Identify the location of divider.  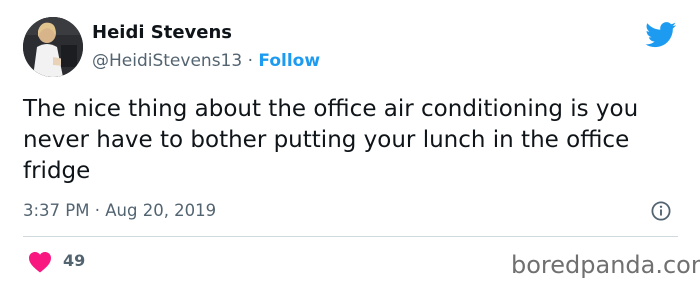
(350, 236).